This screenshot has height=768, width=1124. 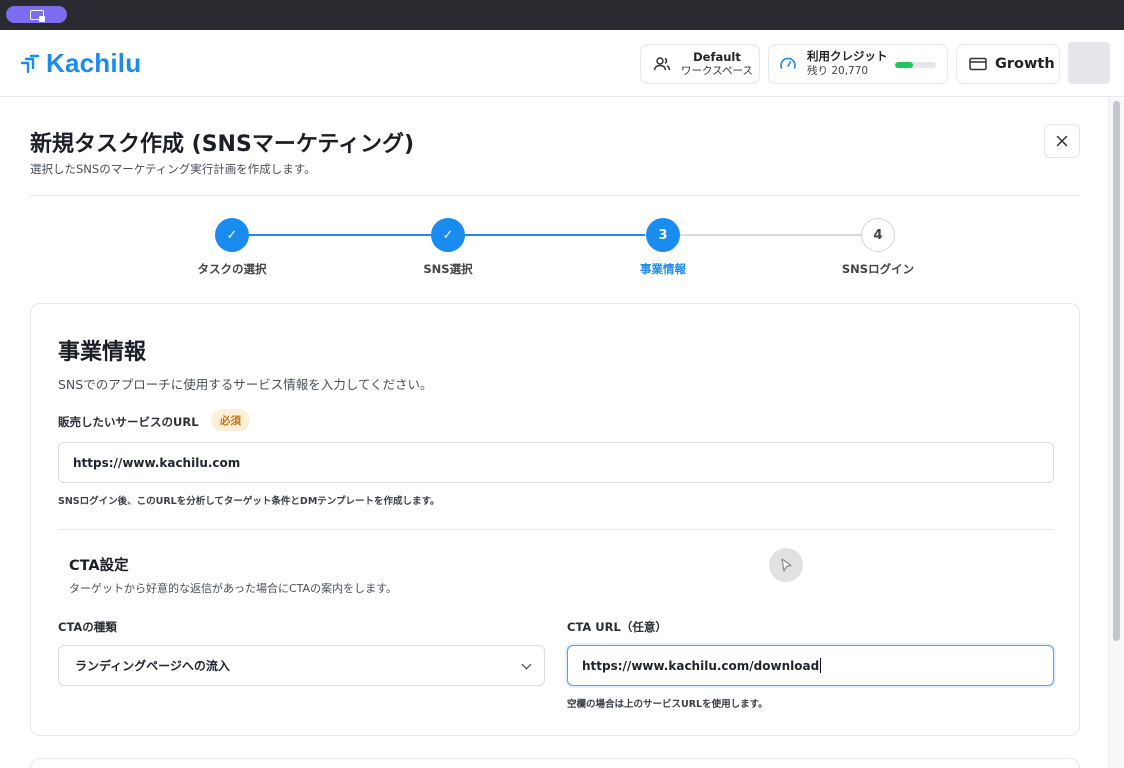 I want to click on scrollbar, so click(x=1116, y=433).